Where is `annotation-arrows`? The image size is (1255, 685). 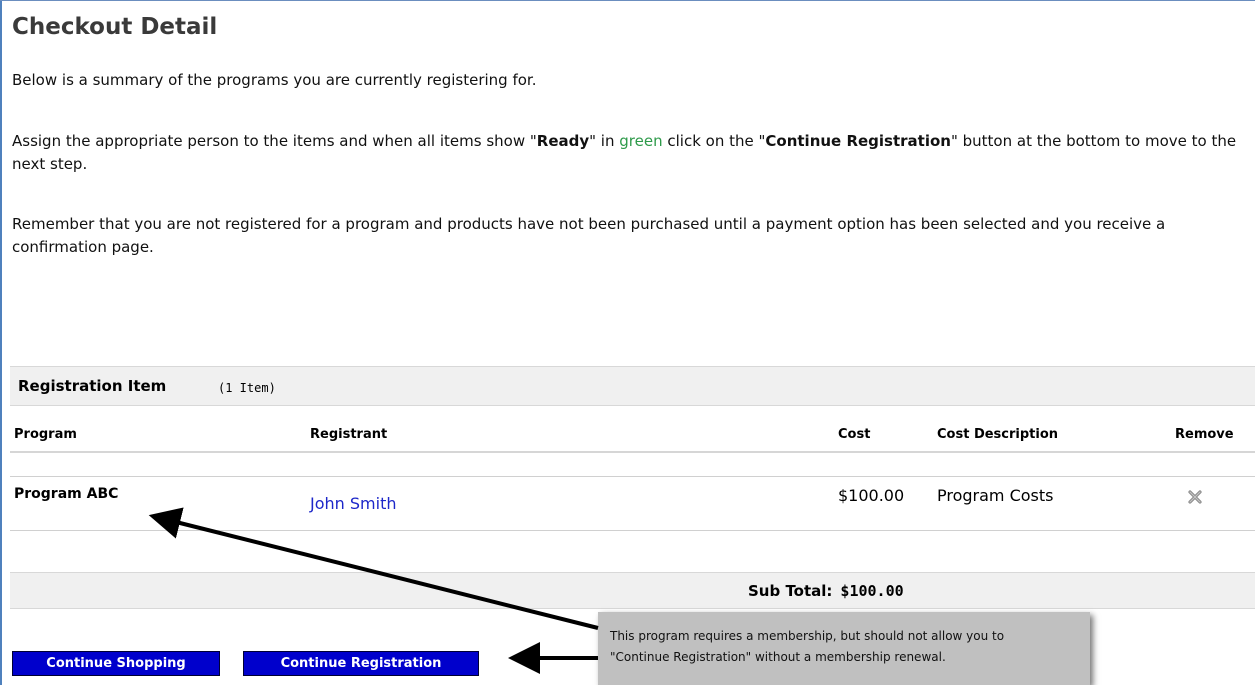
annotation-arrows is located at coordinates (373, 590).